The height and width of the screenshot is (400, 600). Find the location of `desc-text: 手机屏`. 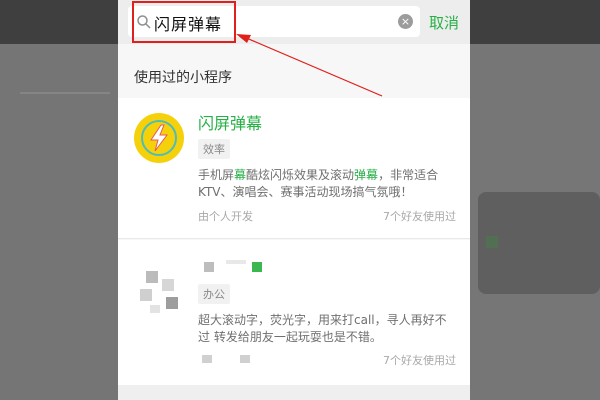

desc-text: 手机屏 is located at coordinates (216, 175).